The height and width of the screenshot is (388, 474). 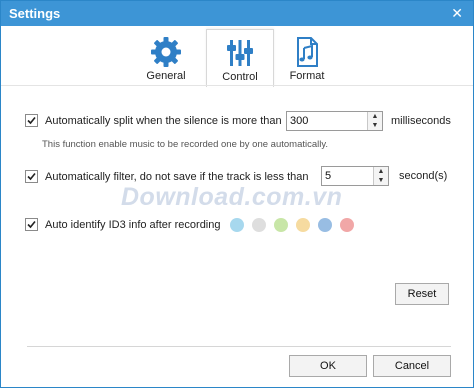 I want to click on tab-format: Format, so click(x=307, y=57).